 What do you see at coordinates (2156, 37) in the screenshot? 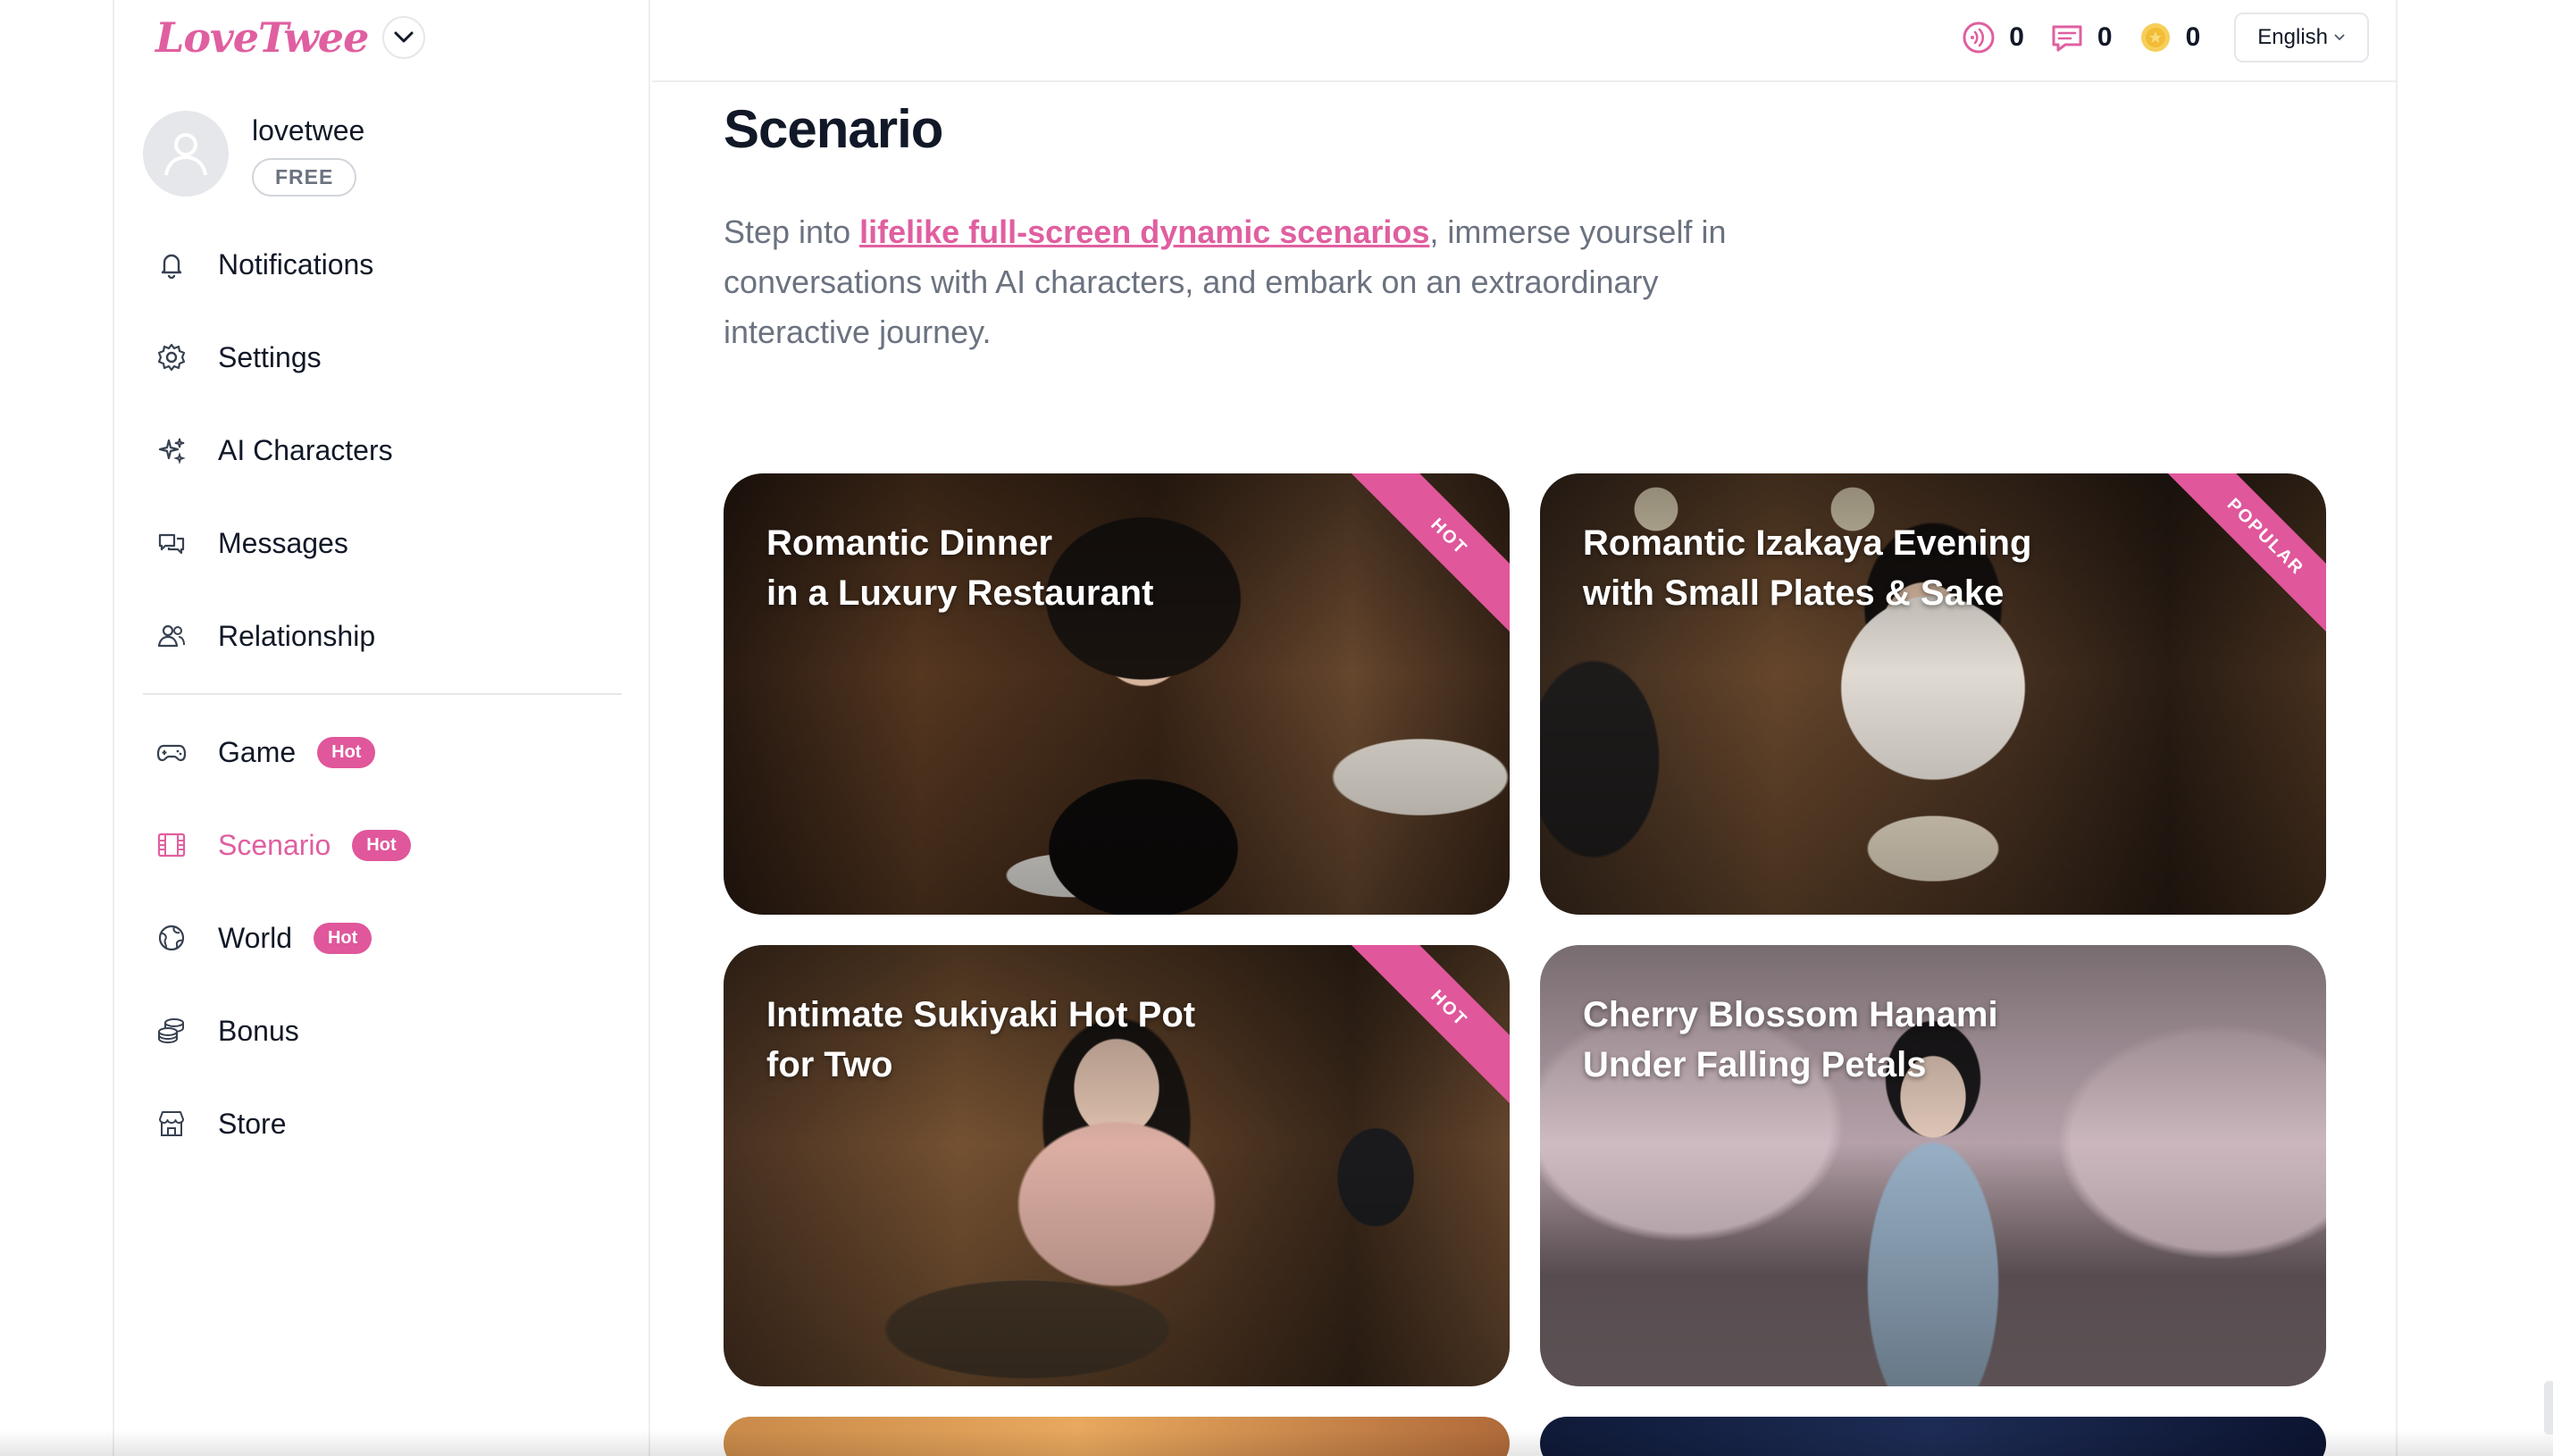
I see `coin-icon` at bounding box center [2156, 37].